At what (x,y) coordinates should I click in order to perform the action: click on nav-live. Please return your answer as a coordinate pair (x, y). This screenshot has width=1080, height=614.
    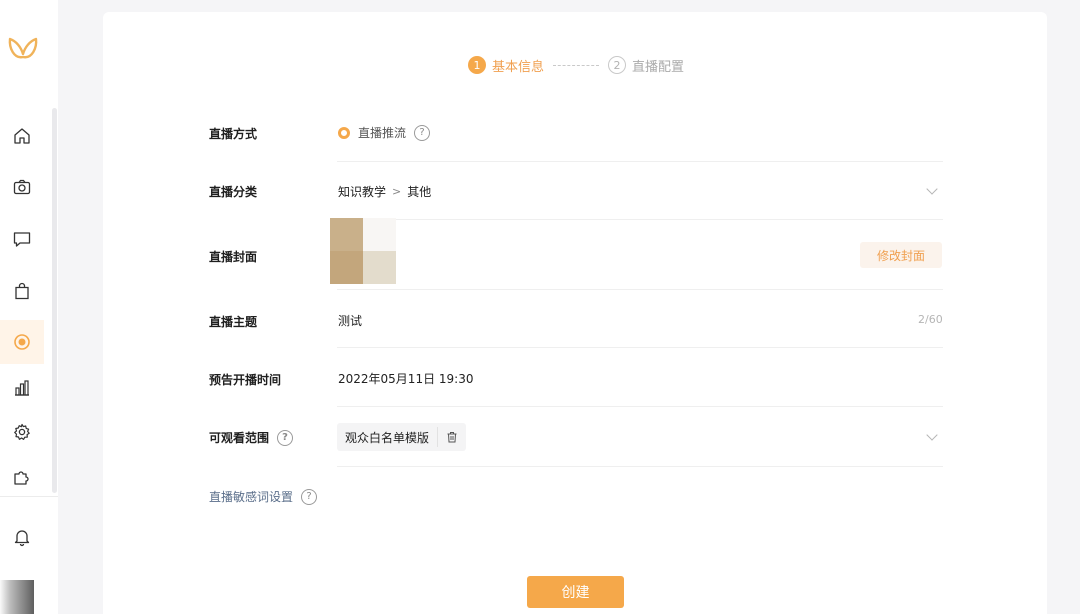
    Looking at the image, I should click on (22, 342).